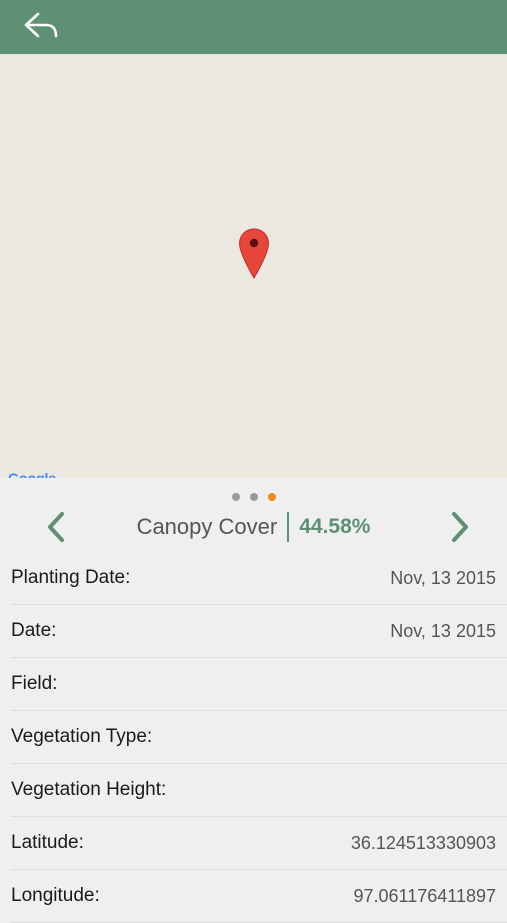  What do you see at coordinates (288, 527) in the screenshot?
I see `metric-divider` at bounding box center [288, 527].